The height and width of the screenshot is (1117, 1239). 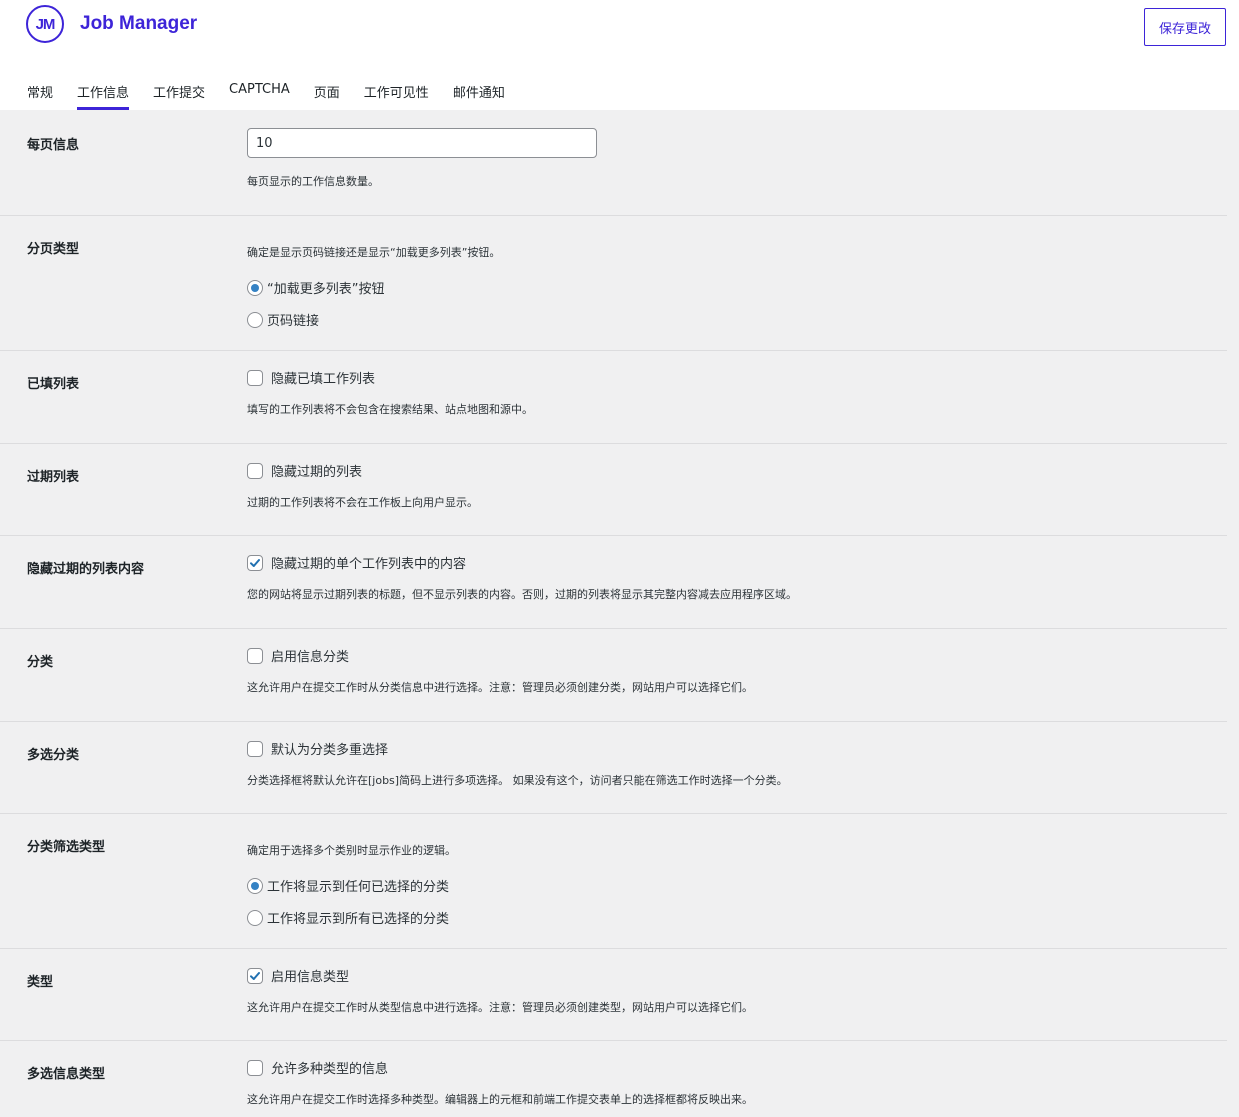 I want to click on radio-option-all-categories: 工作将显示到所有已选择的分类, so click(x=351, y=917).